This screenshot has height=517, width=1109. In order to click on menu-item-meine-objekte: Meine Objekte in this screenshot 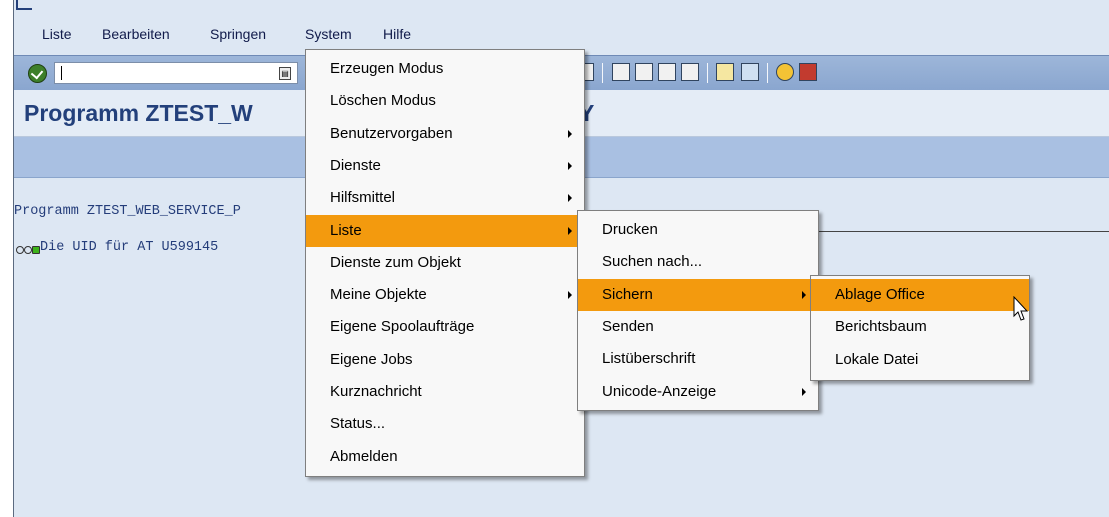, I will do `click(445, 295)`.